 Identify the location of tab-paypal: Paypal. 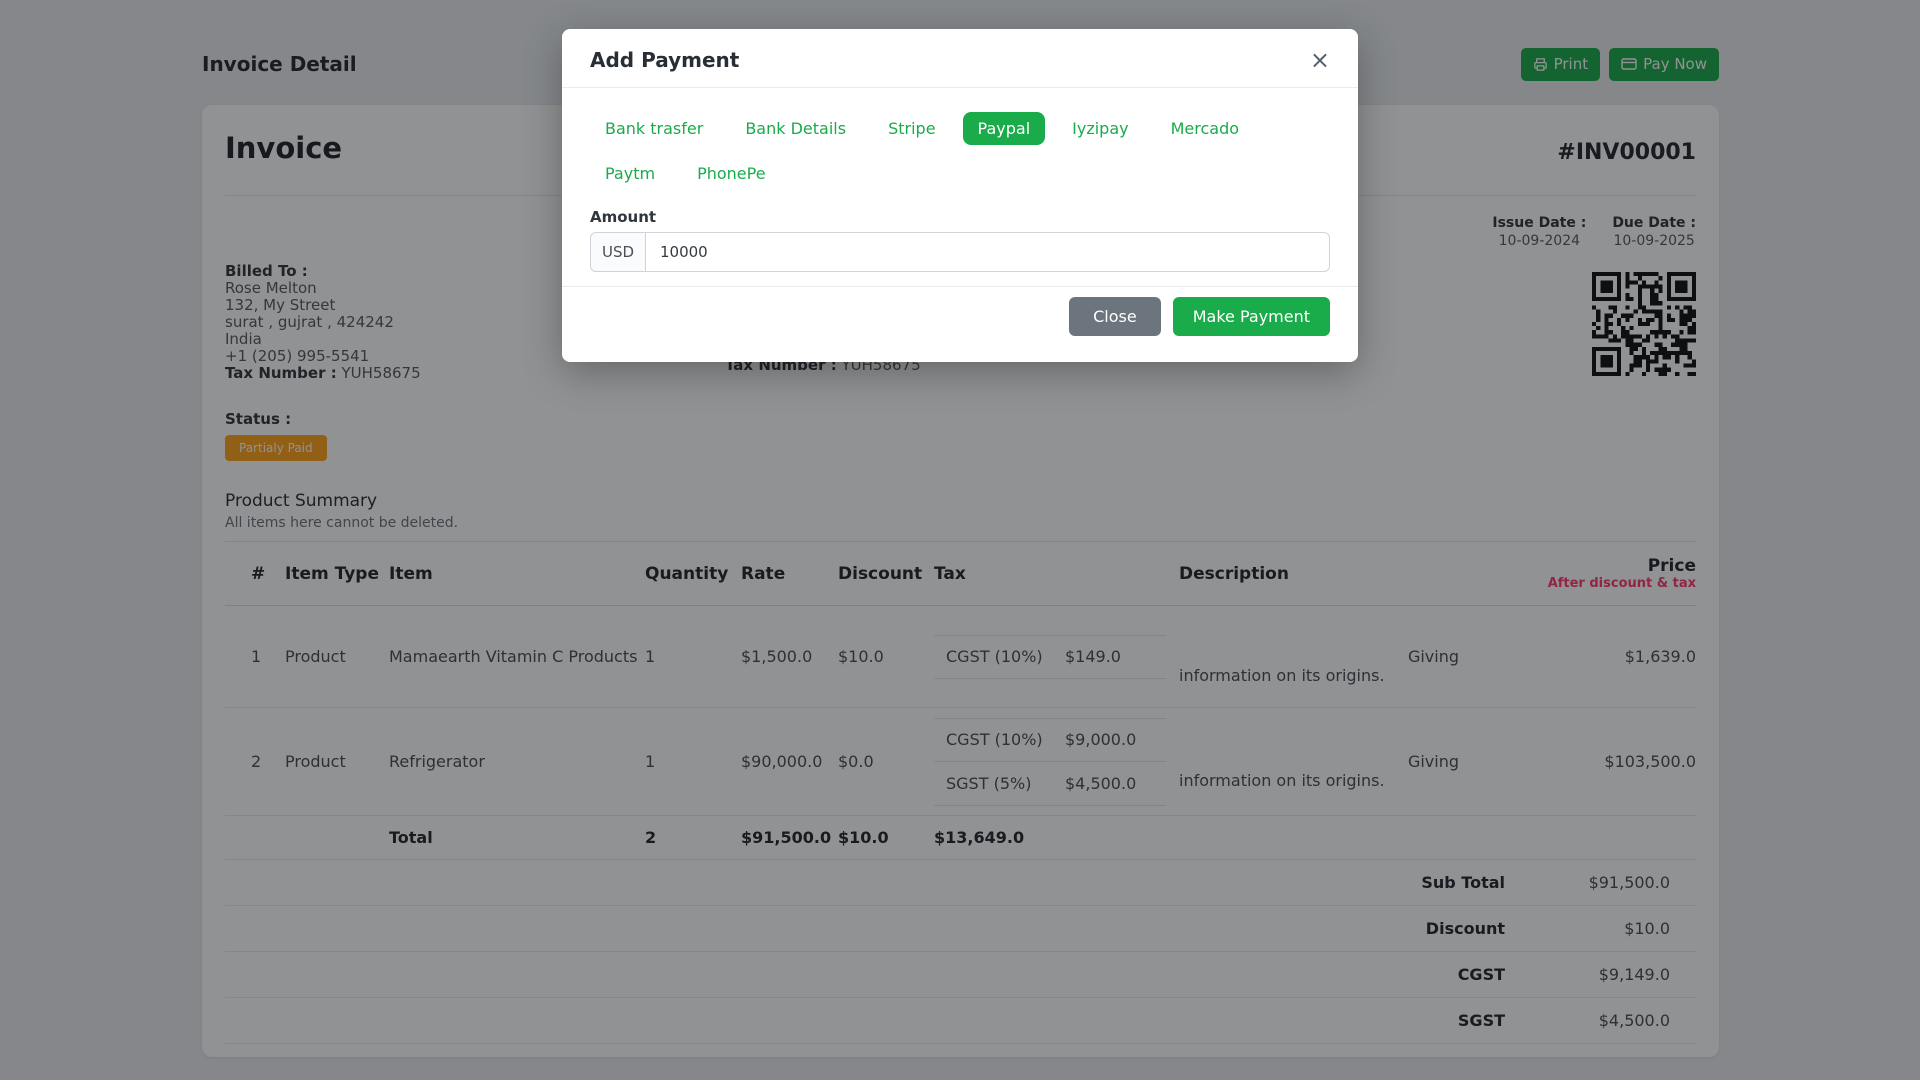
(1004, 128).